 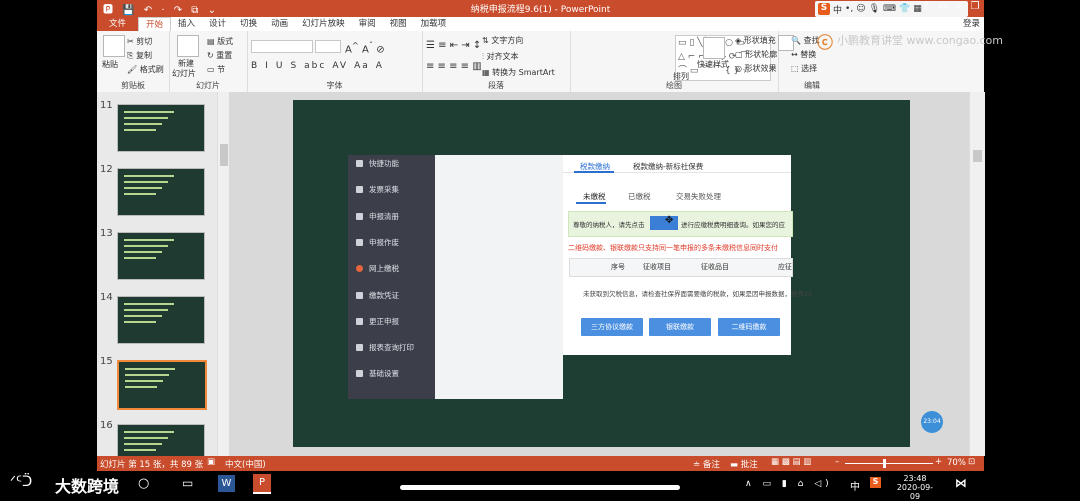 What do you see at coordinates (681, 76) in the screenshot?
I see `arrange-button: 排列` at bounding box center [681, 76].